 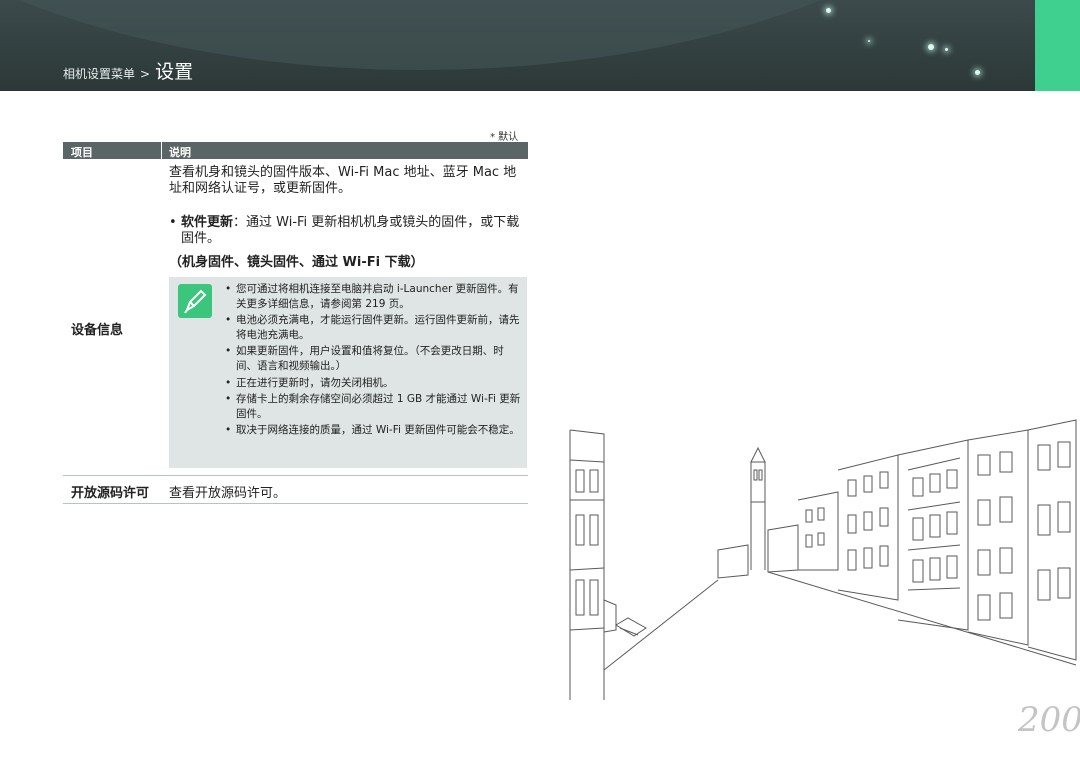 I want to click on default-note: * 默认, so click(x=504, y=137).